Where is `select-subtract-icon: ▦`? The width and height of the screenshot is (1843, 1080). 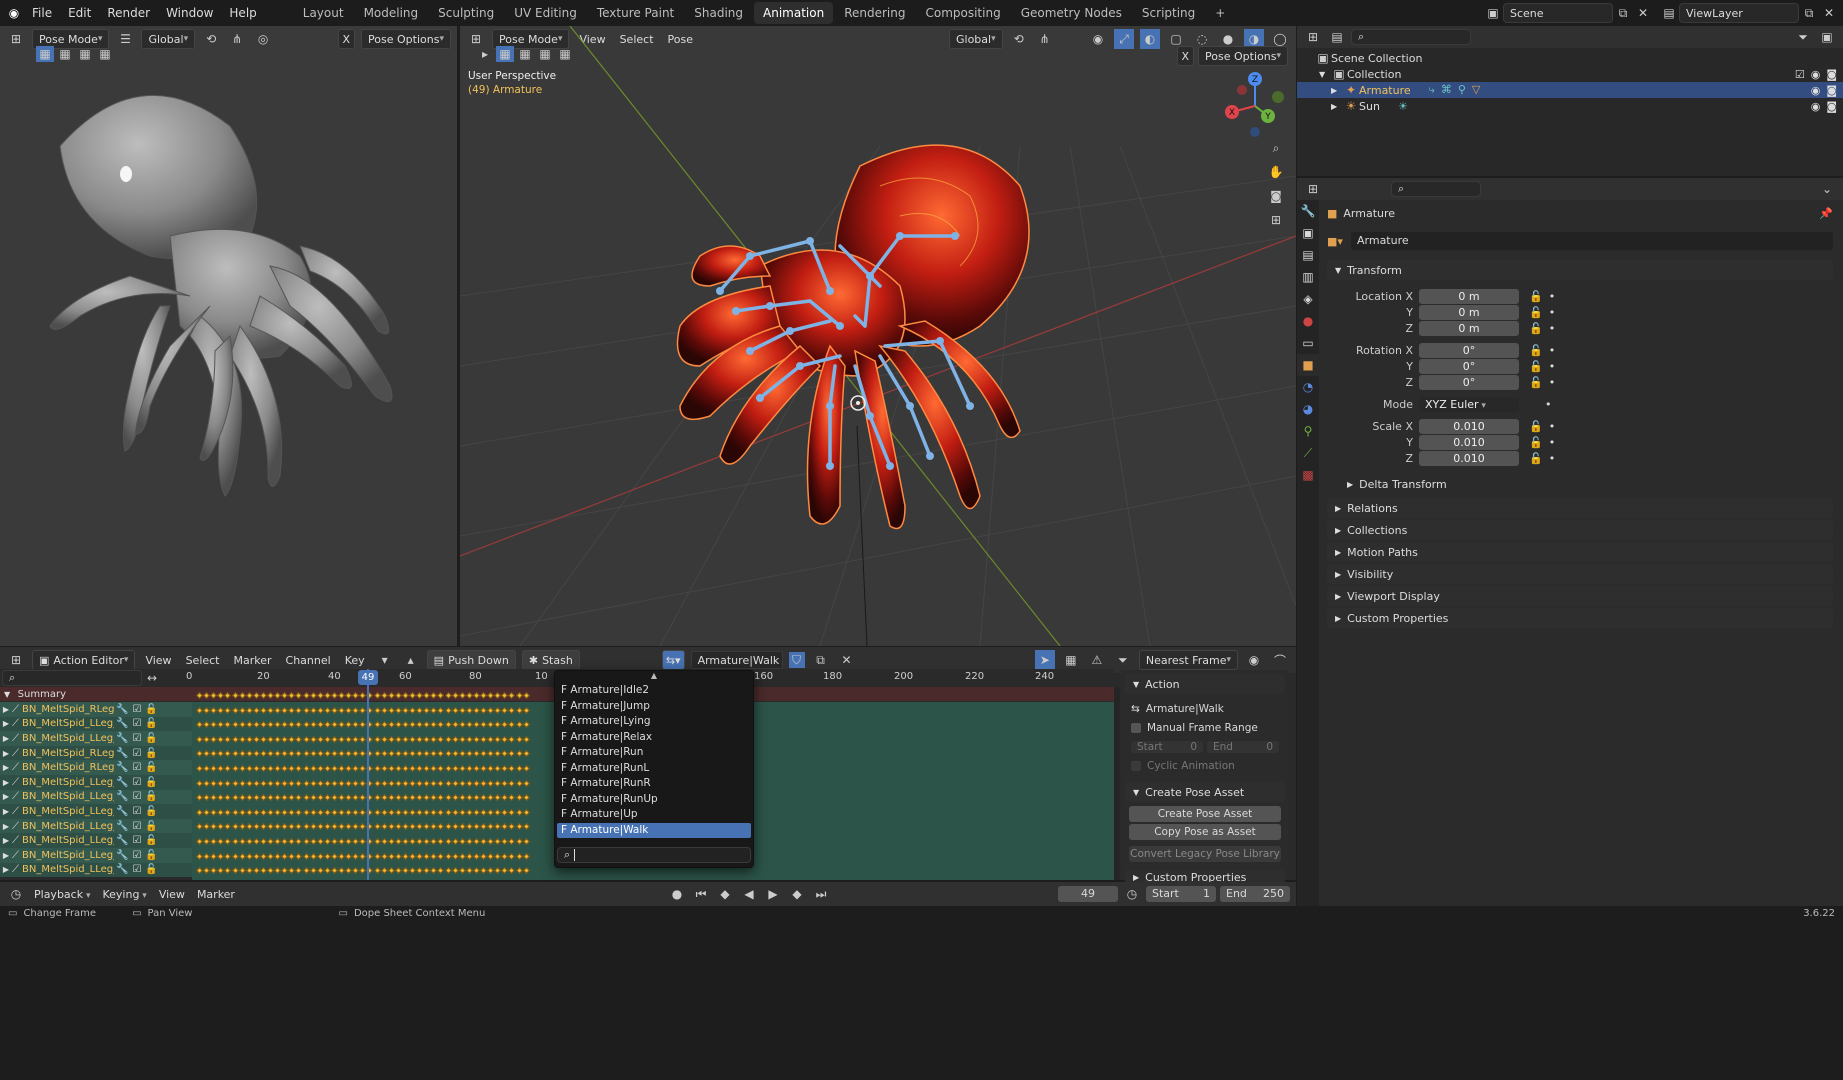 select-subtract-icon: ▦ is located at coordinates (545, 54).